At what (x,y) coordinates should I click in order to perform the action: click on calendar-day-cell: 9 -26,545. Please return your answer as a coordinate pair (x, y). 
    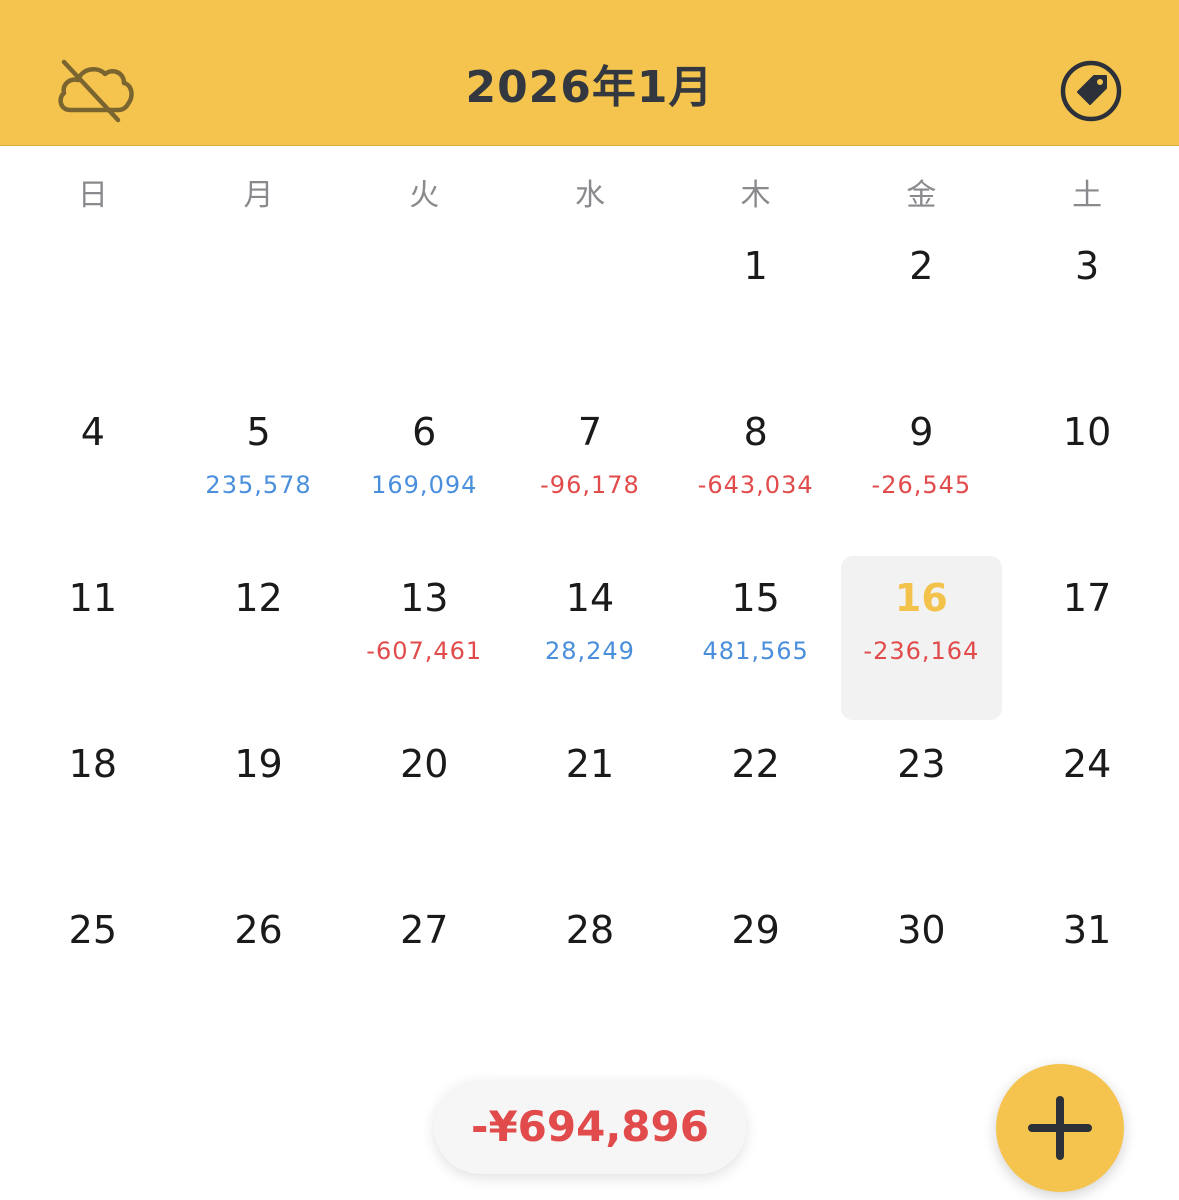
    Looking at the image, I should click on (922, 479).